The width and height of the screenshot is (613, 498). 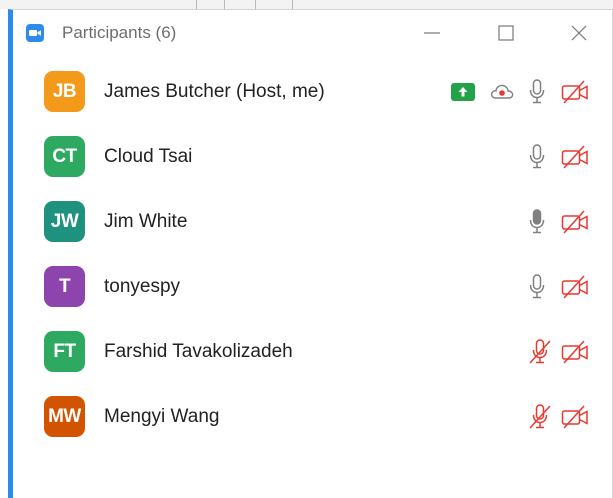 What do you see at coordinates (502, 92) in the screenshot?
I see `cloud-recording-icon` at bounding box center [502, 92].